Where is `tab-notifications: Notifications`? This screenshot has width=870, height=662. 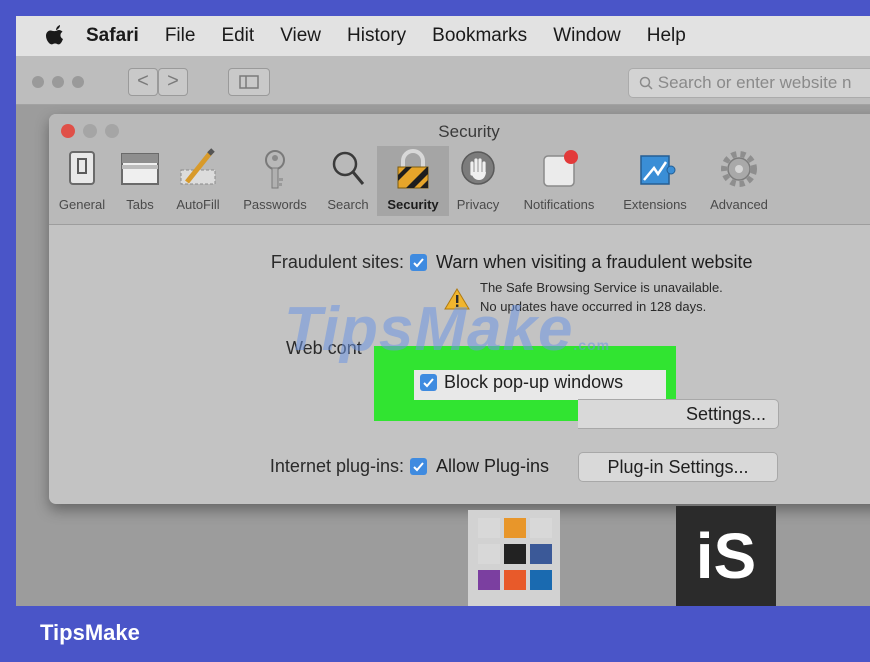
tab-notifications: Notifications is located at coordinates (559, 181).